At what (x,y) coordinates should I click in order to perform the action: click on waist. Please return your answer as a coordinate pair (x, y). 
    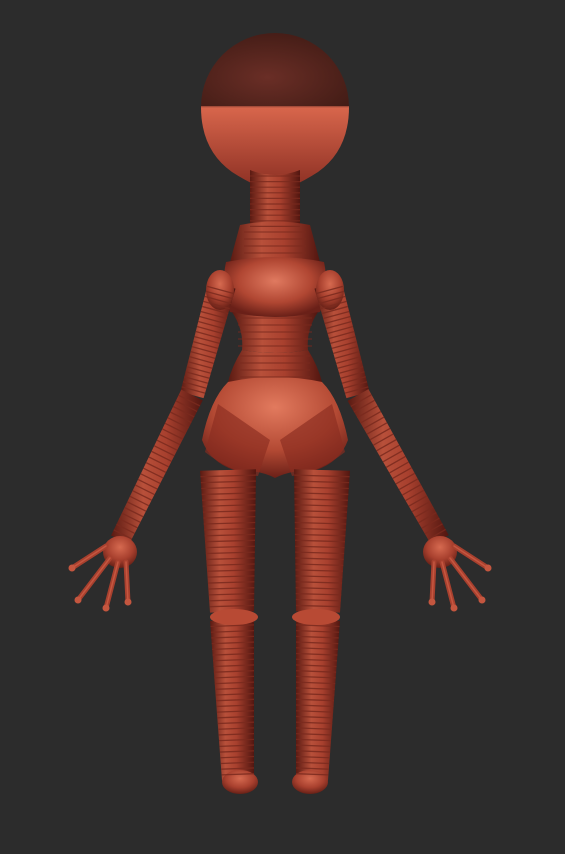
    Looking at the image, I should click on (275, 349).